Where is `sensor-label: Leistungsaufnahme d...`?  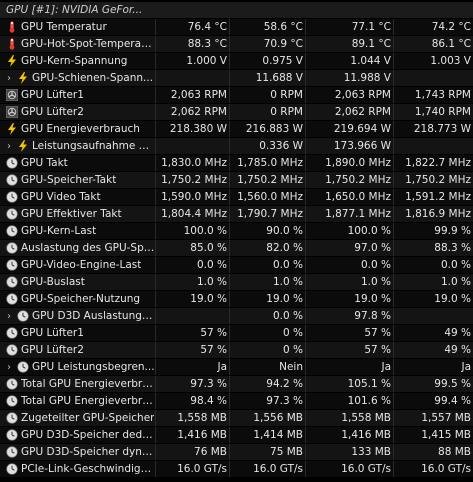 sensor-label: Leistungsaufnahme d... is located at coordinates (93, 146).